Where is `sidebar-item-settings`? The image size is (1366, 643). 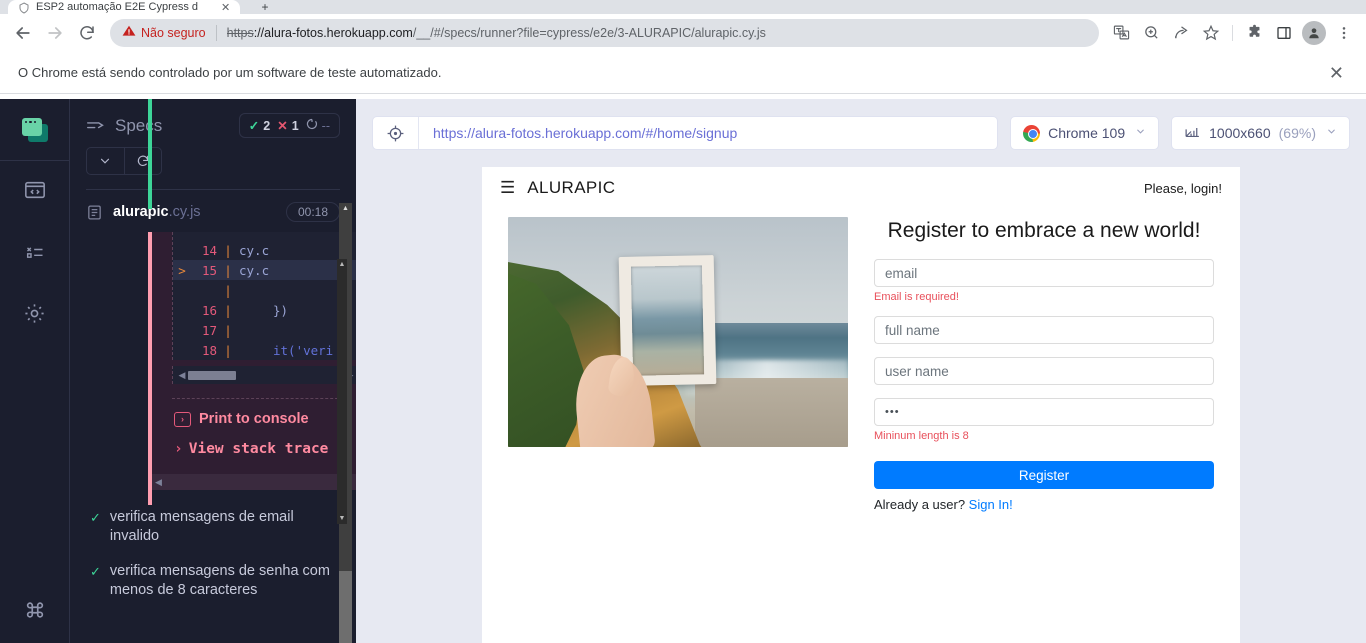 sidebar-item-settings is located at coordinates (34, 316).